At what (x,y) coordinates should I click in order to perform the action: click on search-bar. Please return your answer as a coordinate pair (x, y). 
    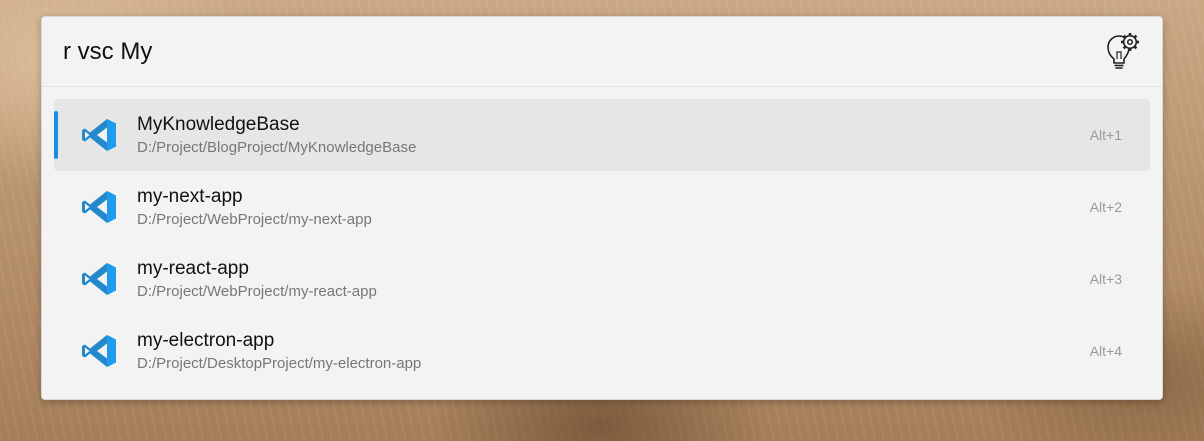
    Looking at the image, I should click on (602, 52).